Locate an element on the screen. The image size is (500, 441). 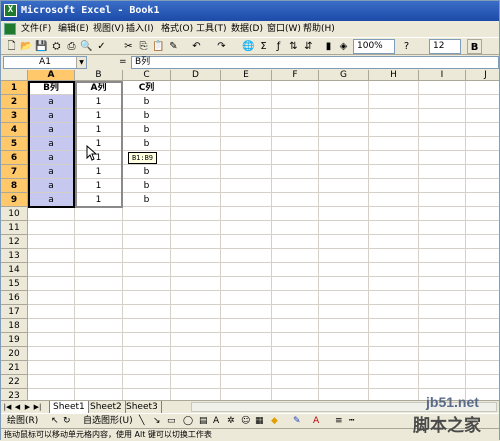
cell-j10 is located at coordinates (482, 214).